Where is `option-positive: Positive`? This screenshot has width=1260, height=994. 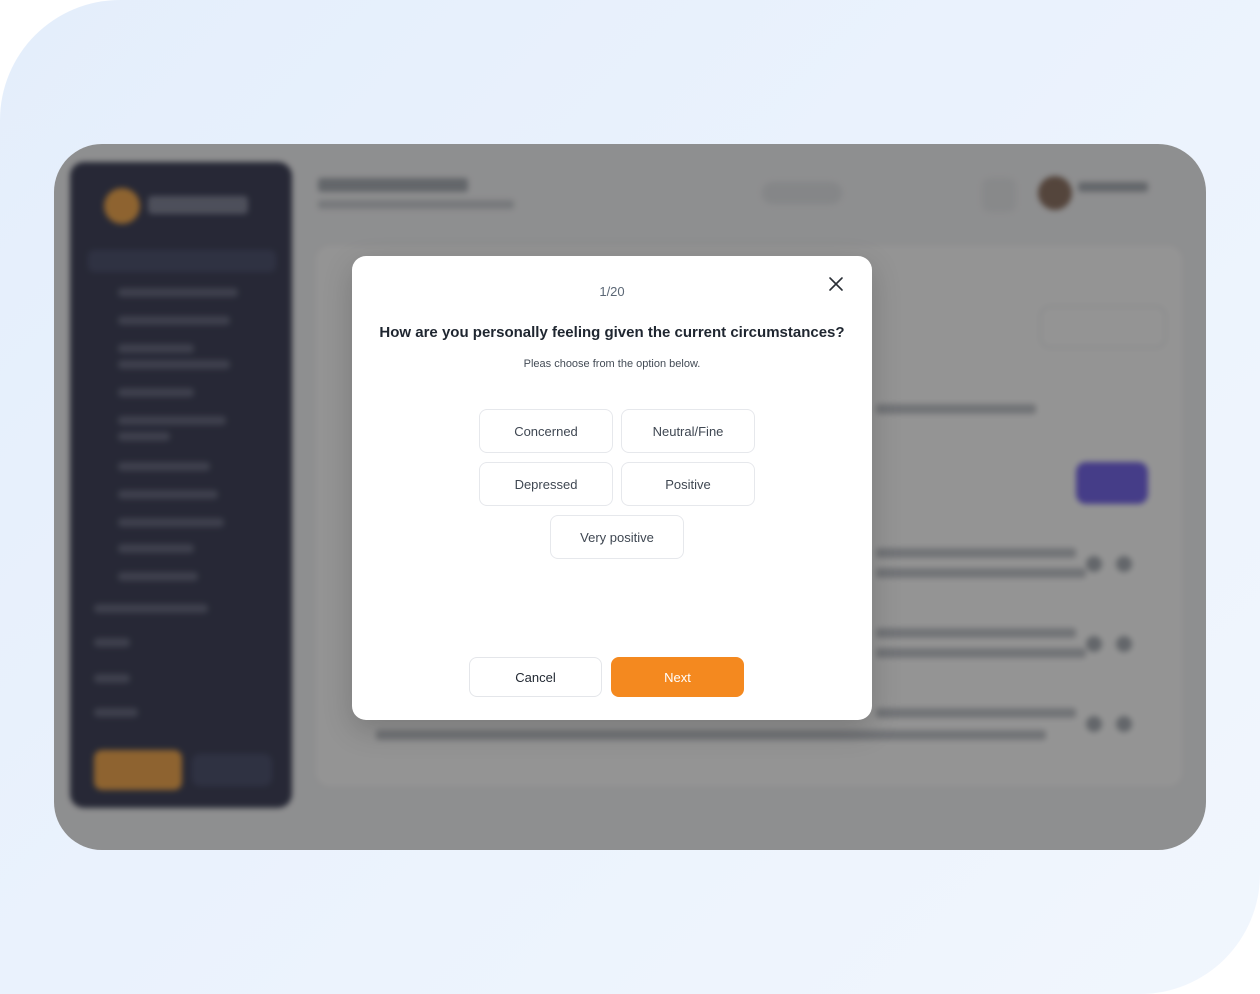 option-positive: Positive is located at coordinates (688, 484).